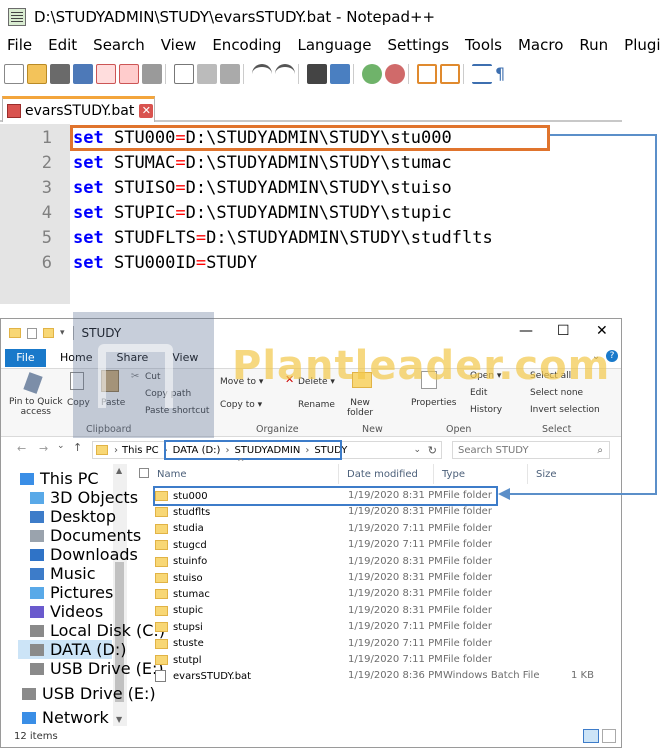  Describe the element at coordinates (63, 47) in the screenshot. I see `menu-edit: Edit` at that location.